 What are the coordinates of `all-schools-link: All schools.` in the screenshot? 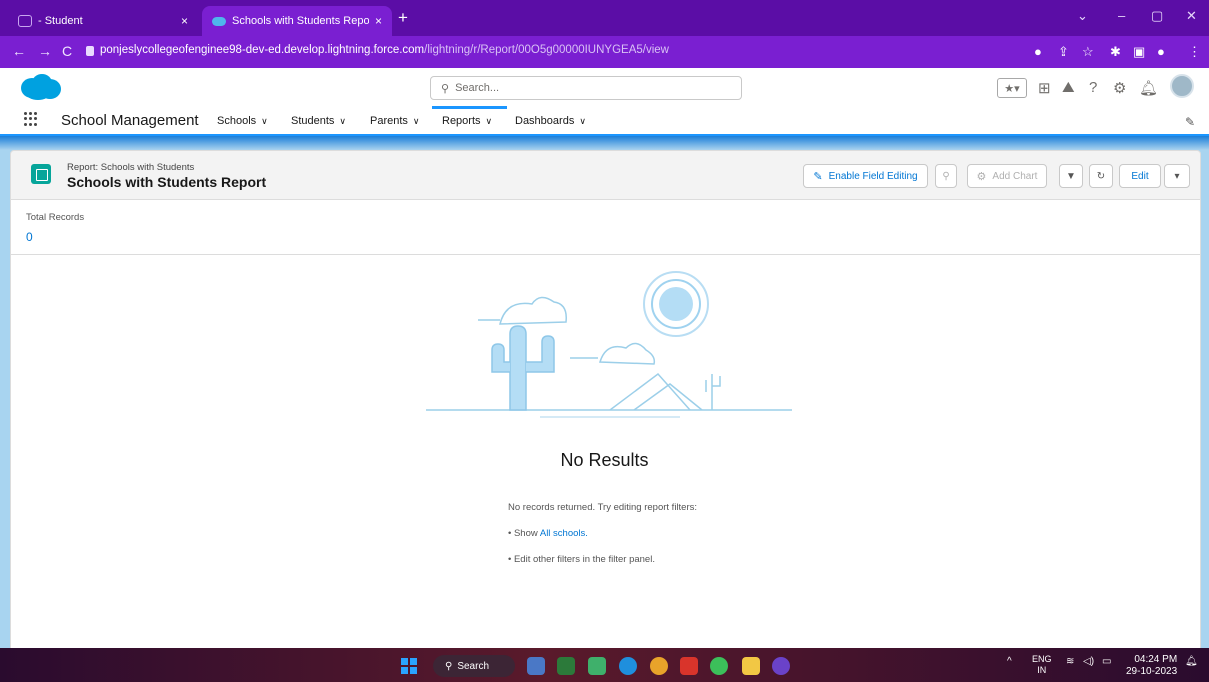 It's located at (564, 533).